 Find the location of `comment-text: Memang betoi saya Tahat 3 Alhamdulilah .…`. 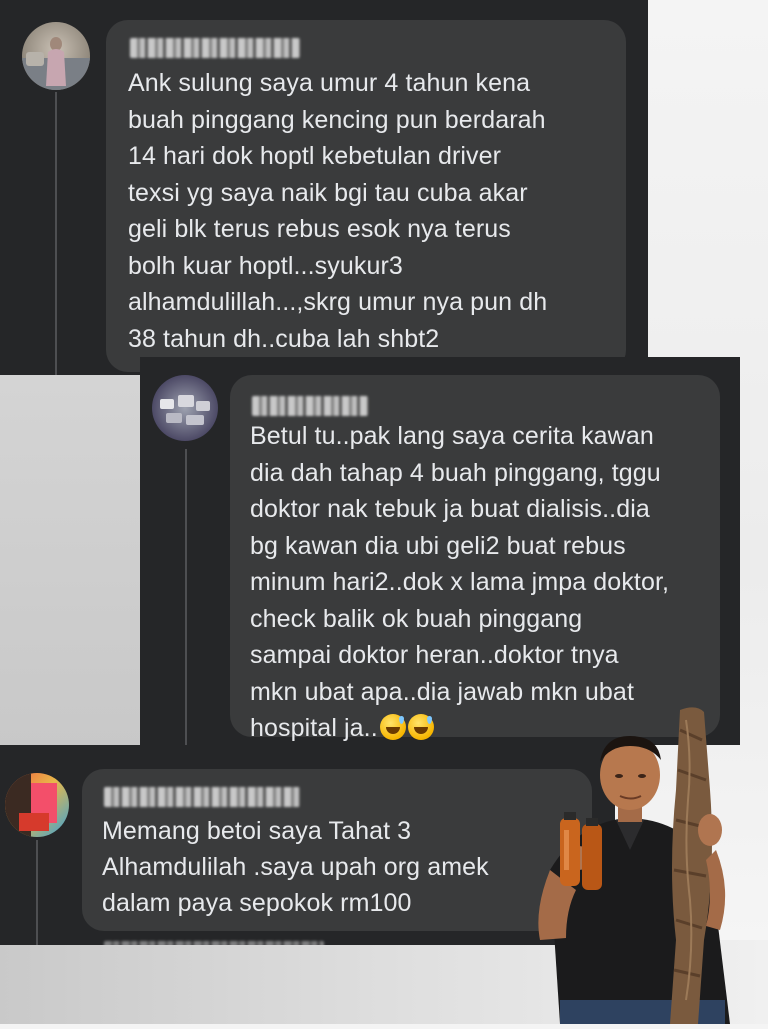

comment-text: Memang betoi saya Tahat 3 Alhamdulilah .… is located at coordinates (295, 867).